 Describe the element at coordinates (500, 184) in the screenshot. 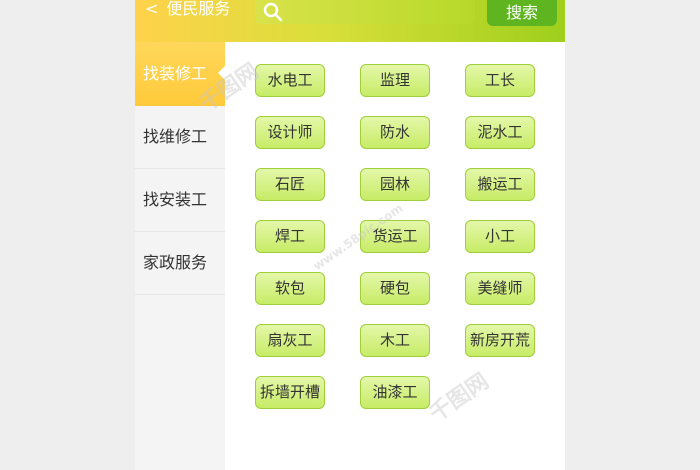

I see `service-tag: 搬运工` at that location.